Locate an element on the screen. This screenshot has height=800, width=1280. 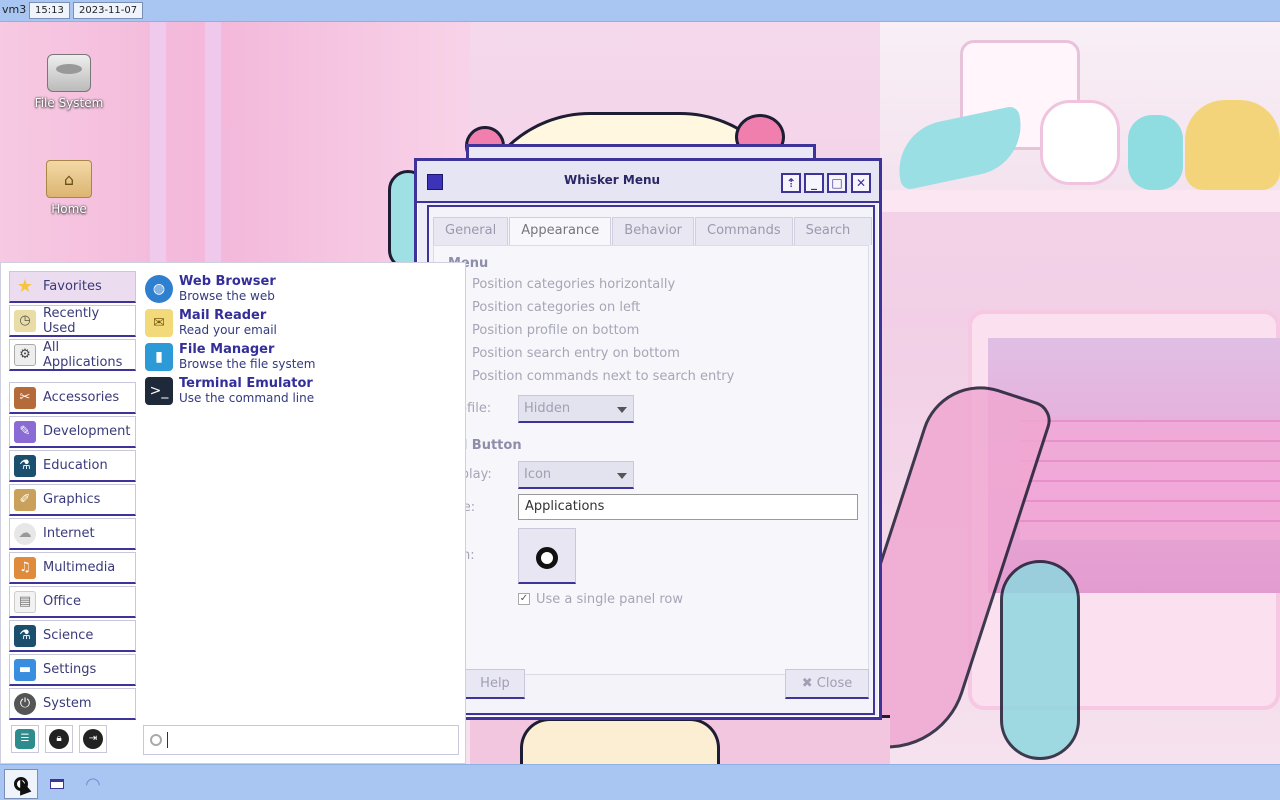
display-value: Icon is located at coordinates (538, 474).